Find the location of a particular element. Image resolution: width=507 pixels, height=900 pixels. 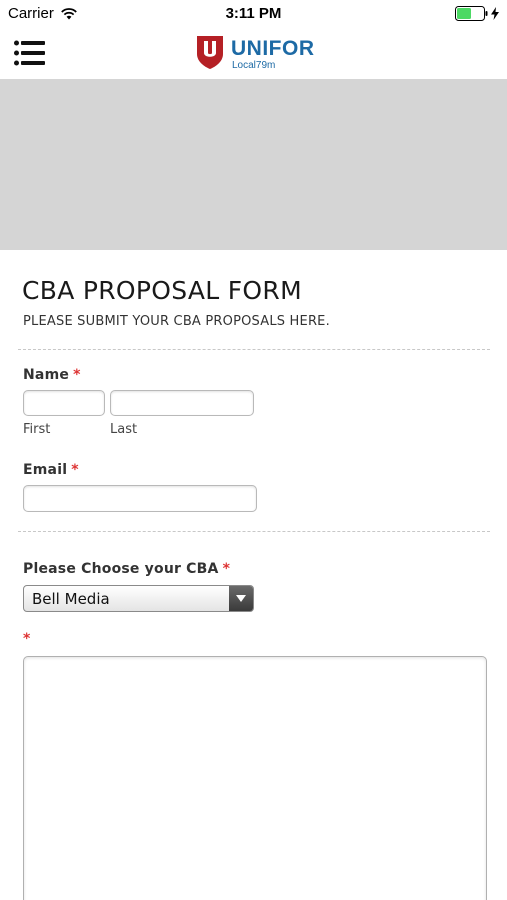

status-time: 3:11 PM is located at coordinates (253, 13).